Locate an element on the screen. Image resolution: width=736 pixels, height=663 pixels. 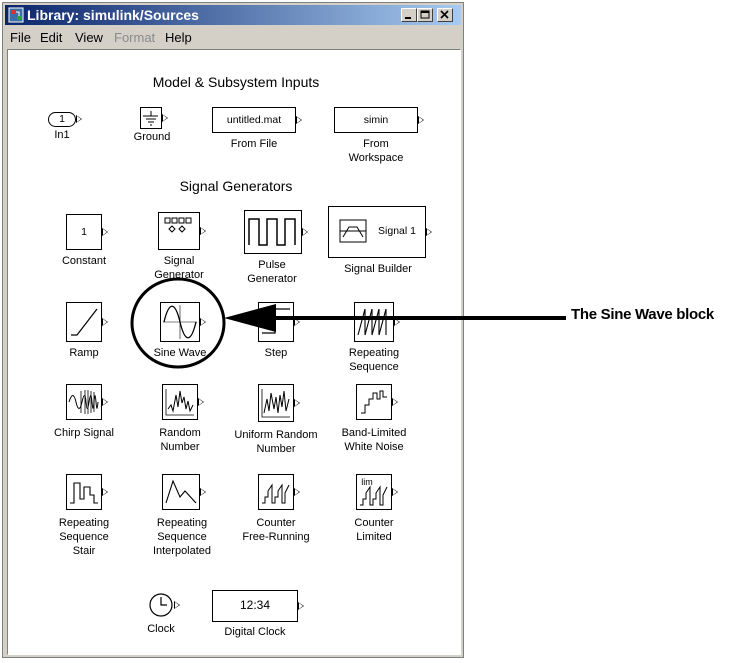
highlight-circle is located at coordinates (178, 323).